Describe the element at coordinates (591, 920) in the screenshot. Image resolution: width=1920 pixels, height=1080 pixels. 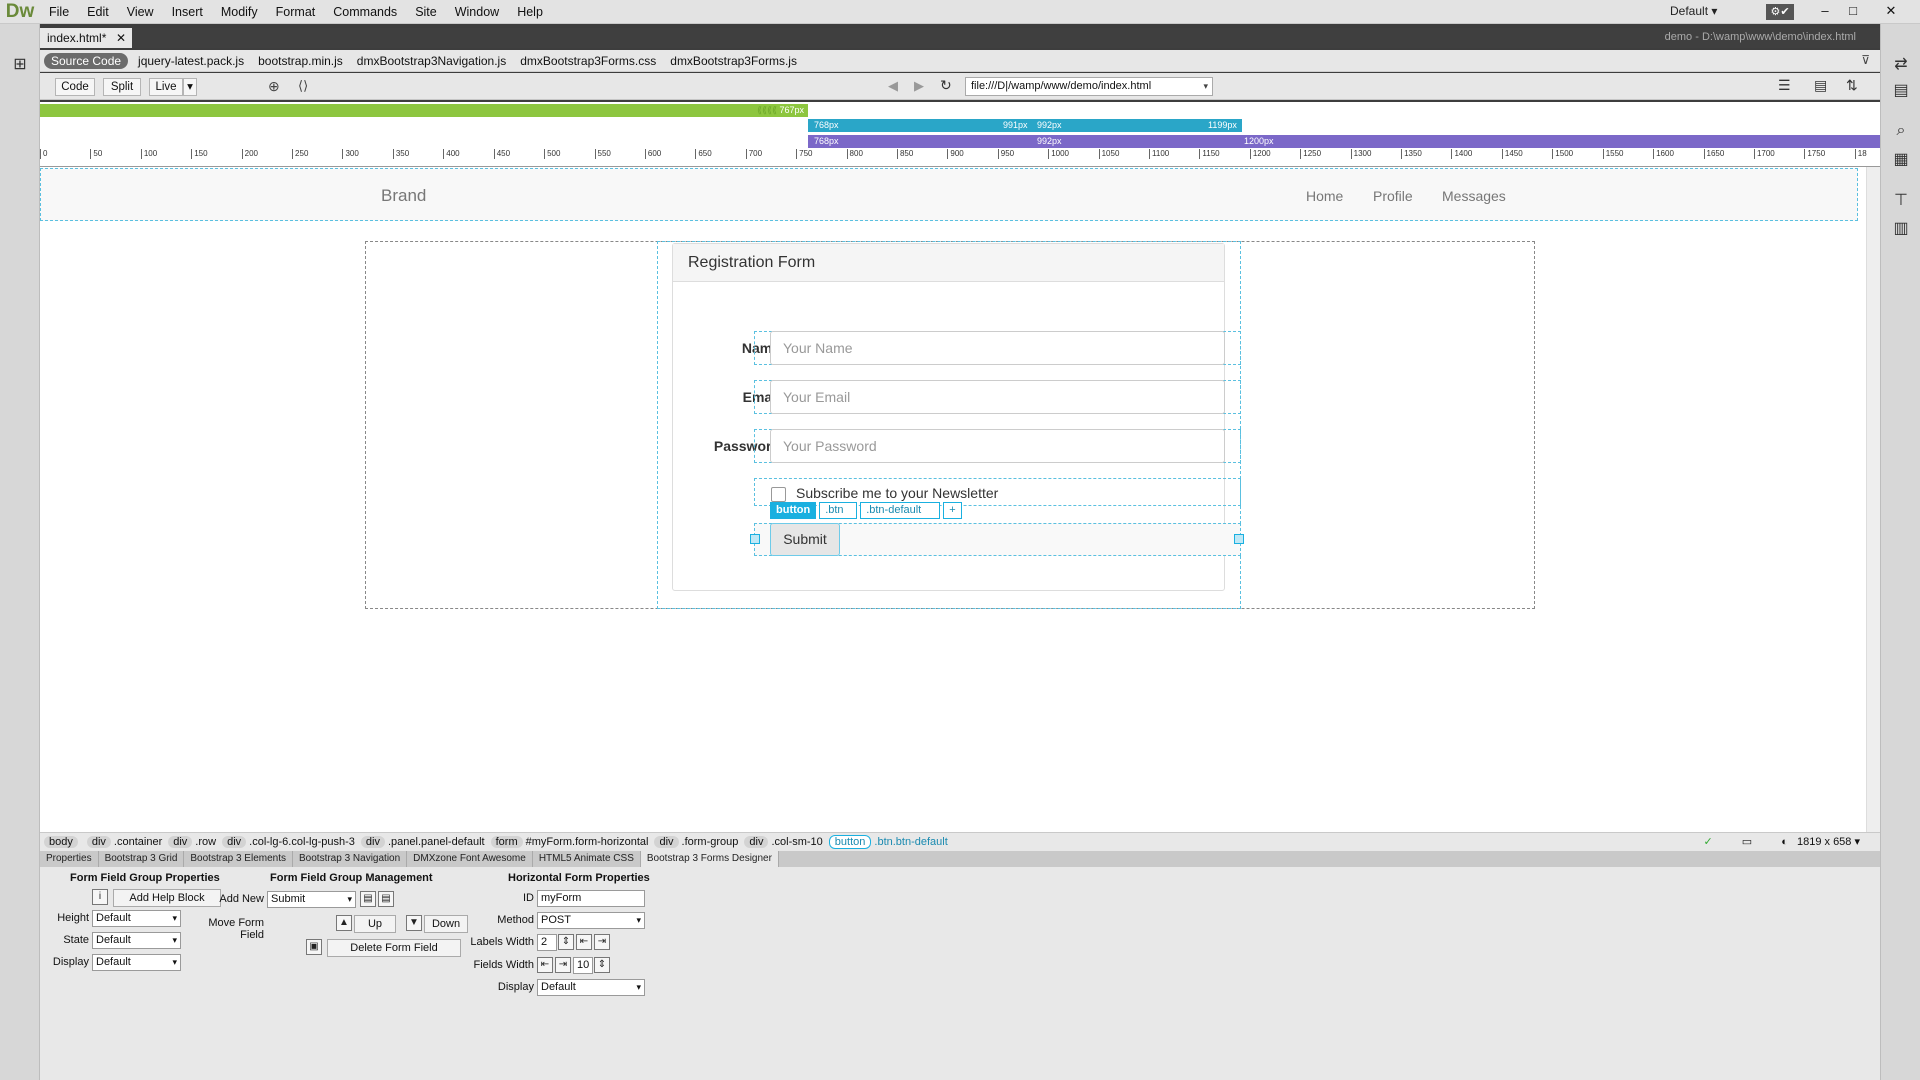
I see `method-select: POST ▾` at that location.